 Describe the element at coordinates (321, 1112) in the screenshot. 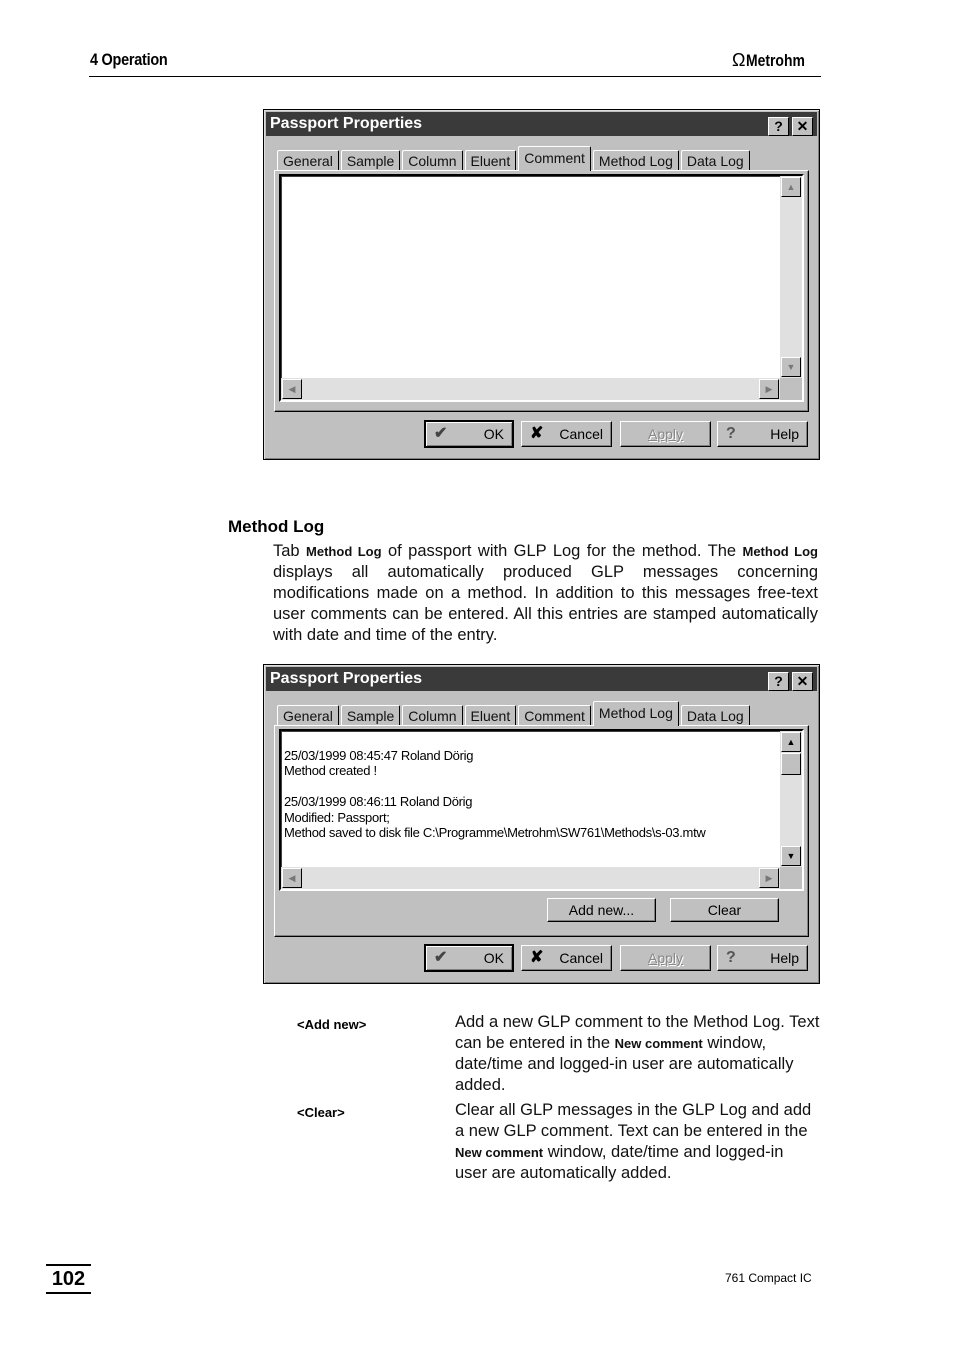

I see `definition-term-clear: <Clear>` at that location.